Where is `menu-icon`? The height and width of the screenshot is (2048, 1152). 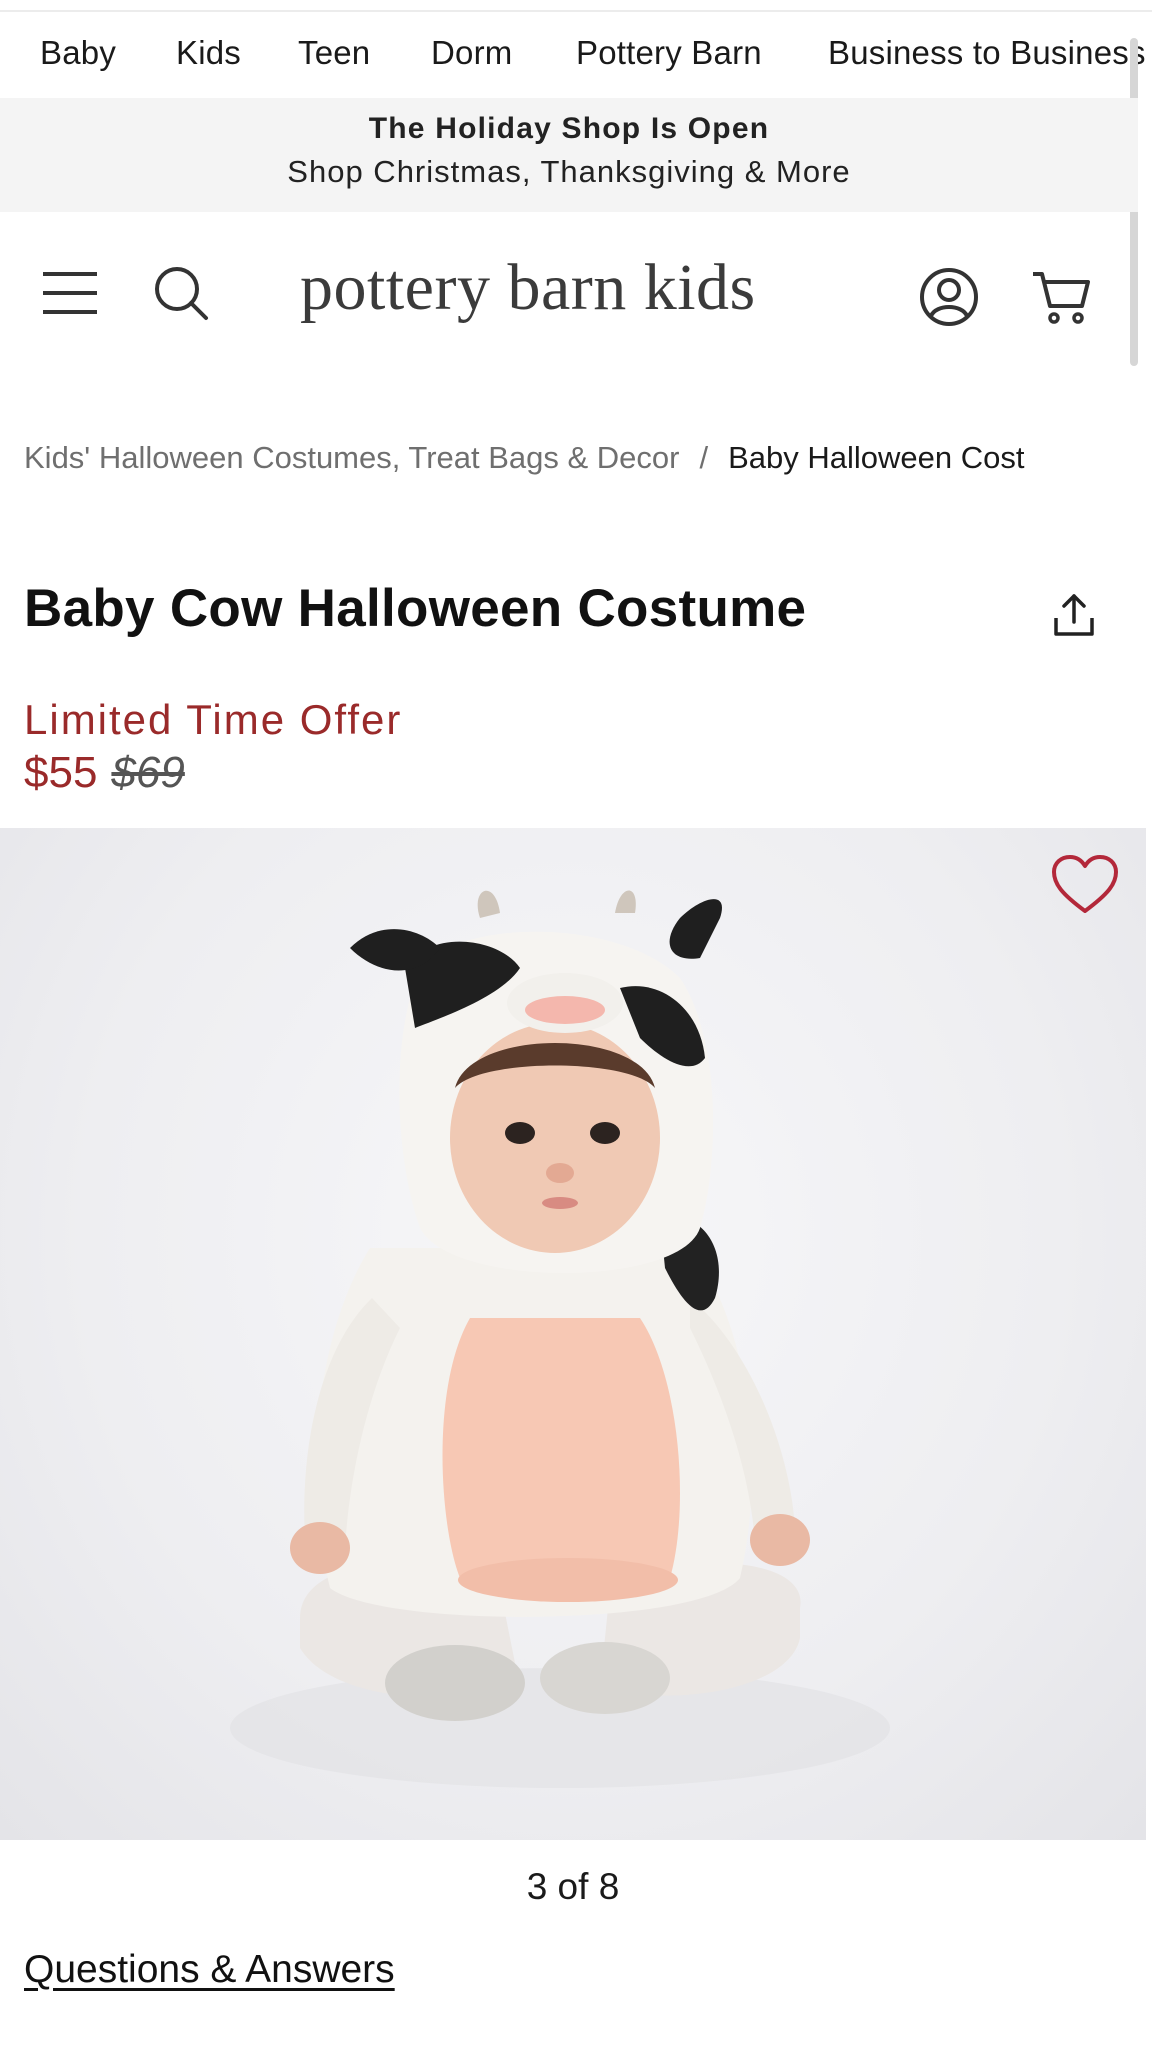 menu-icon is located at coordinates (70, 295).